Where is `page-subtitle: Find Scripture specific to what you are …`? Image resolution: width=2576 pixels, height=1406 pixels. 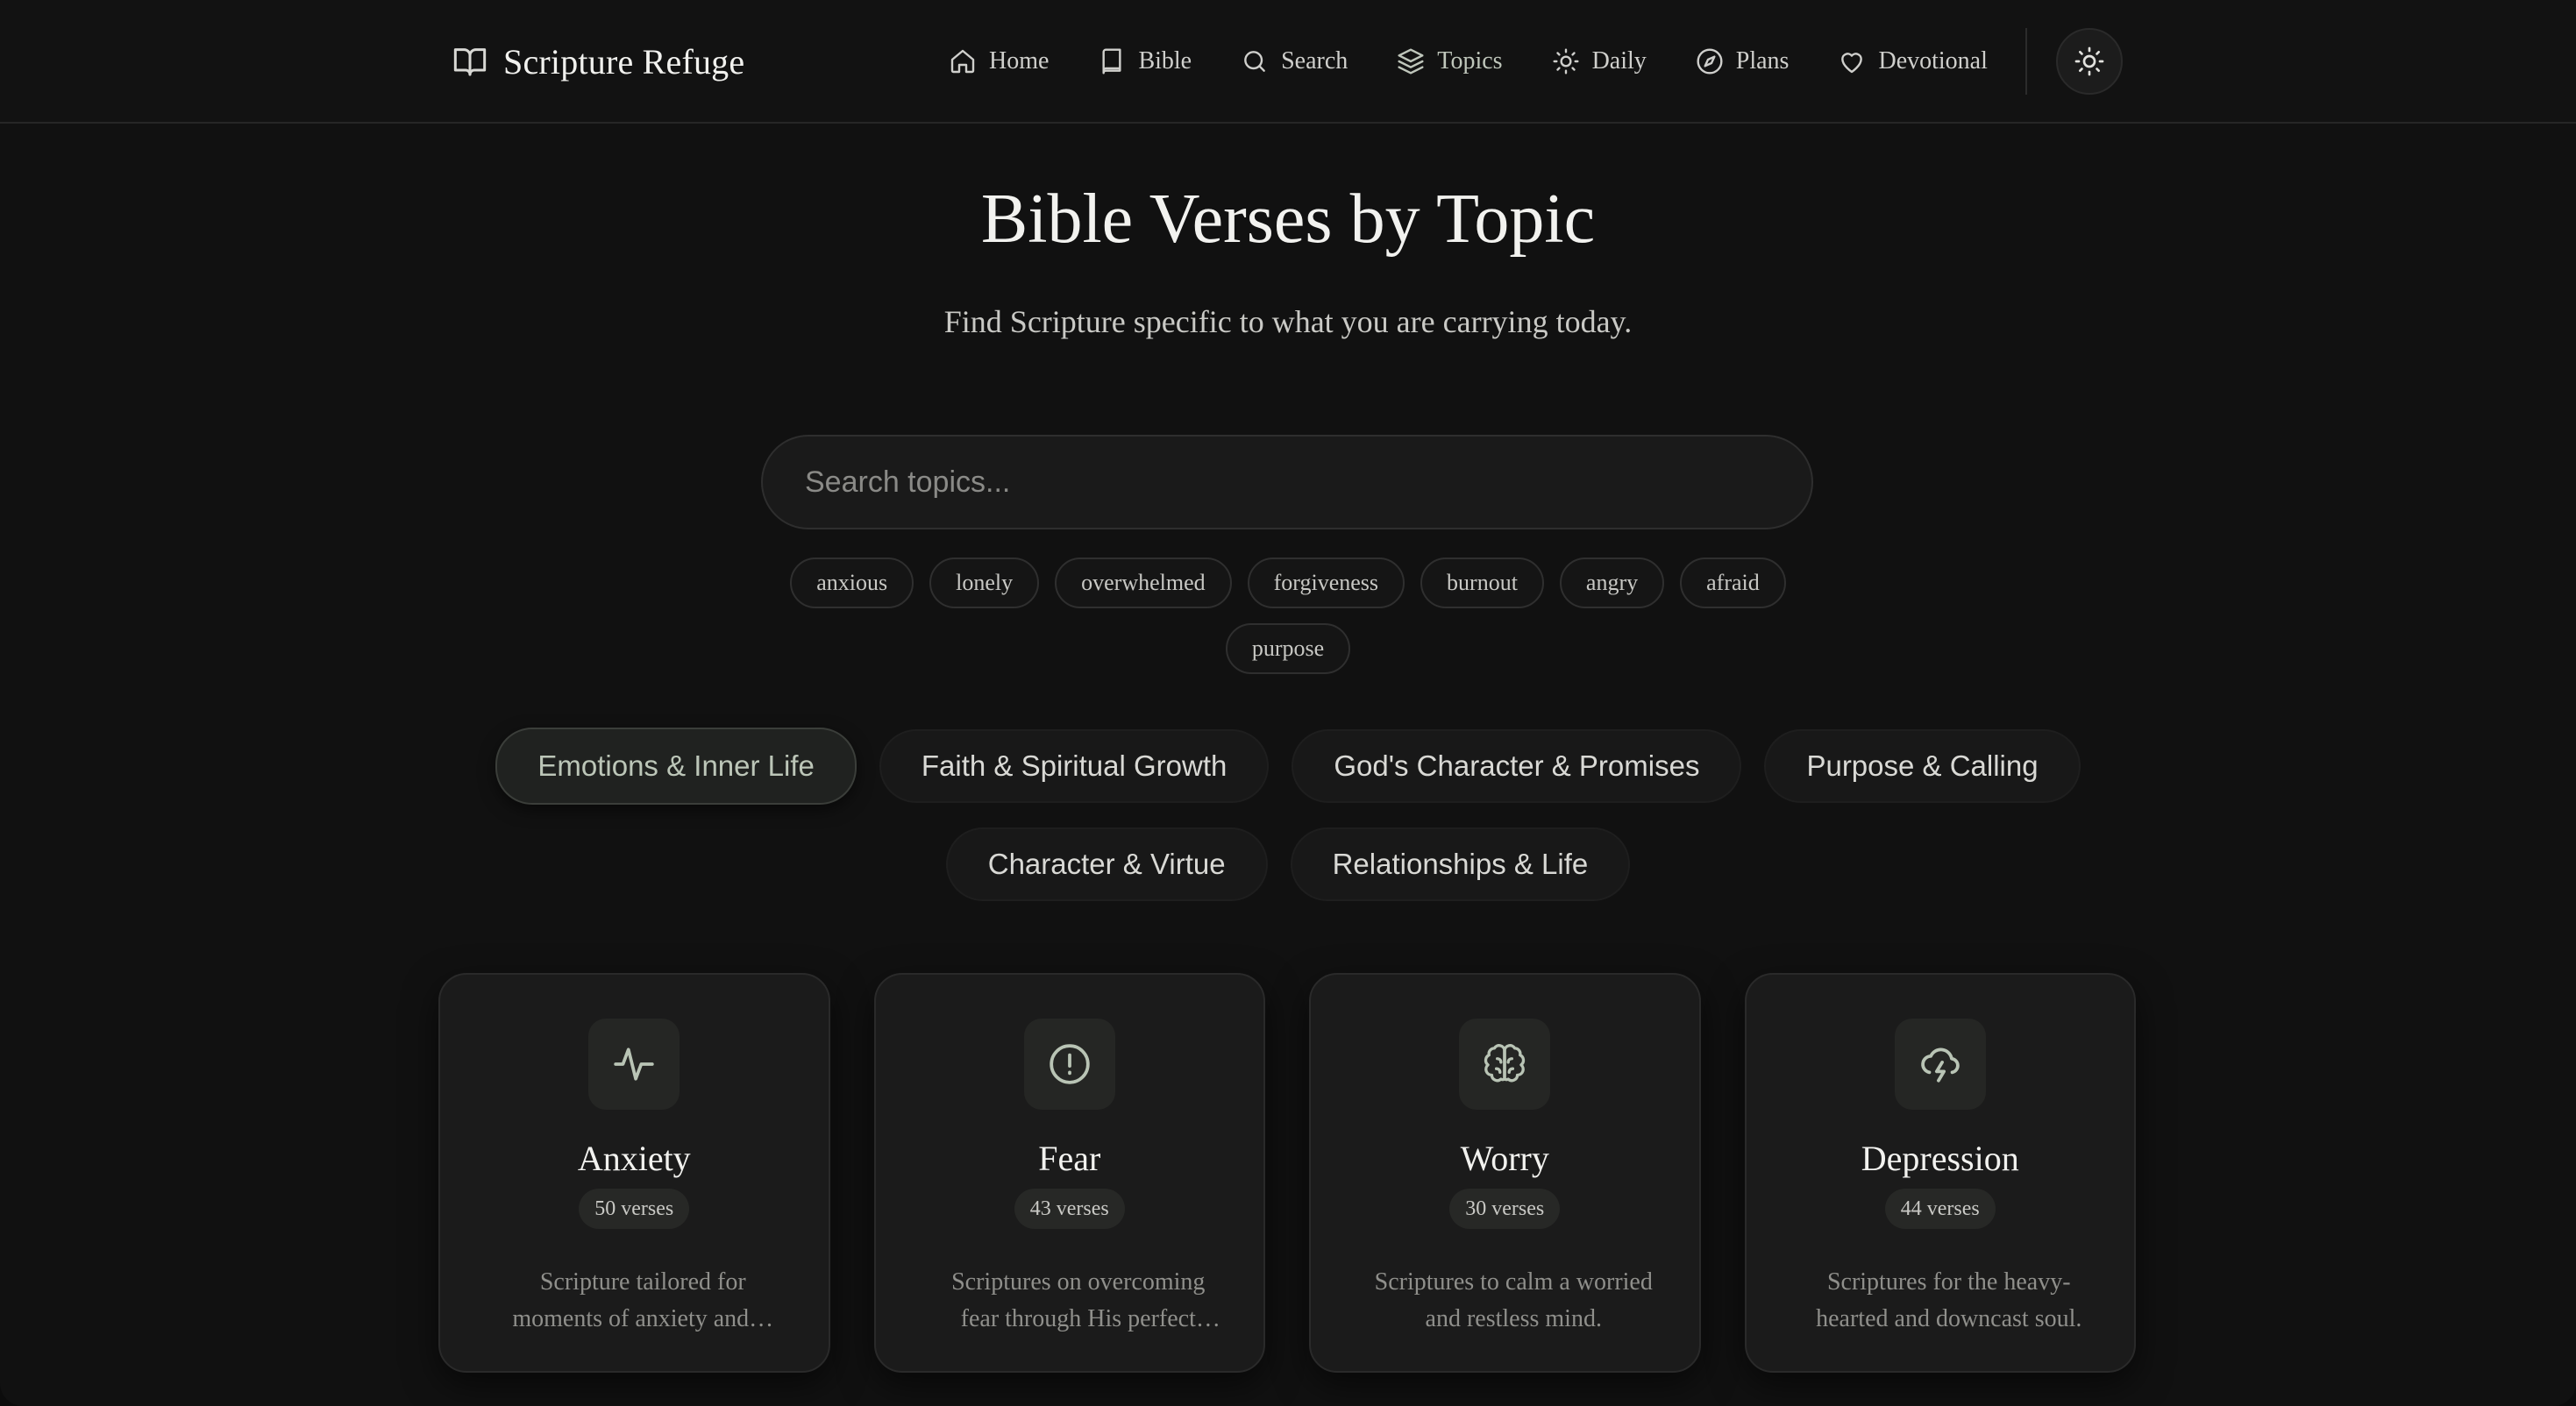 page-subtitle: Find Scripture specific to what you are … is located at coordinates (1288, 321).